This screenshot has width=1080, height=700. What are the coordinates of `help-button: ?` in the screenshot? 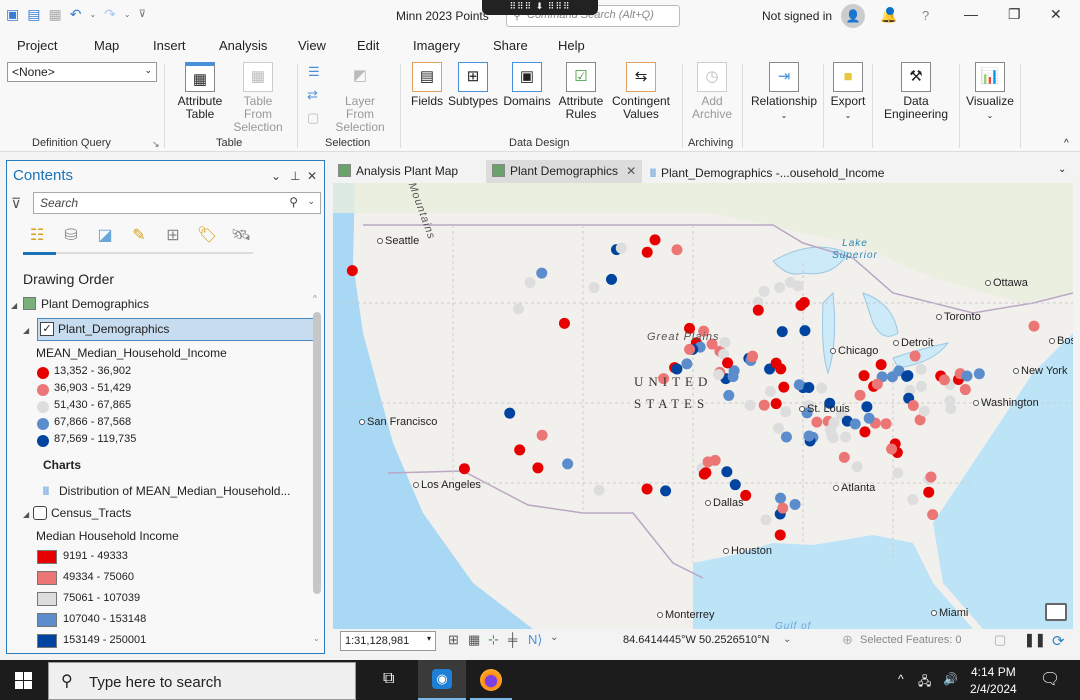 It's located at (925, 15).